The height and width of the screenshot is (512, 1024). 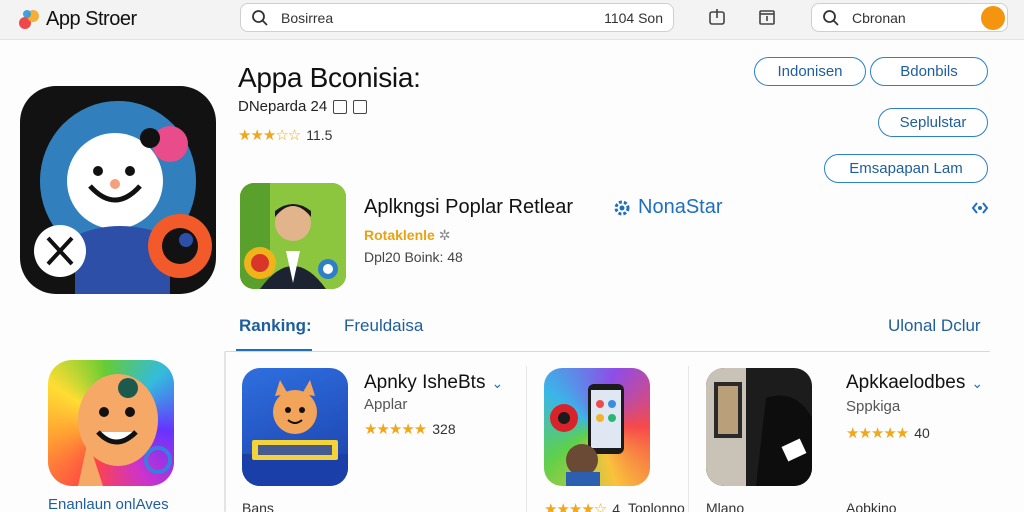 I want to click on card-bottom-label-right: Aobkino, so click(x=871, y=506).